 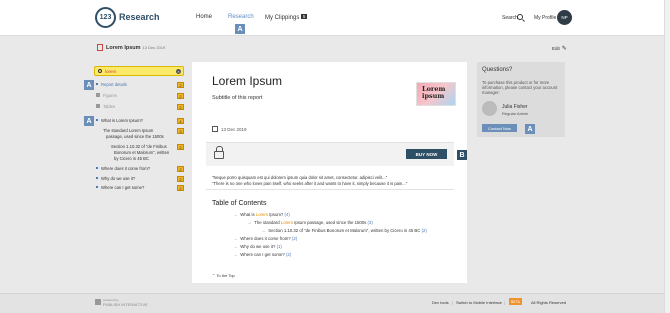 I want to click on sidebar-toc-label: The standard Lorem Ipsum, so click(x=128, y=130).